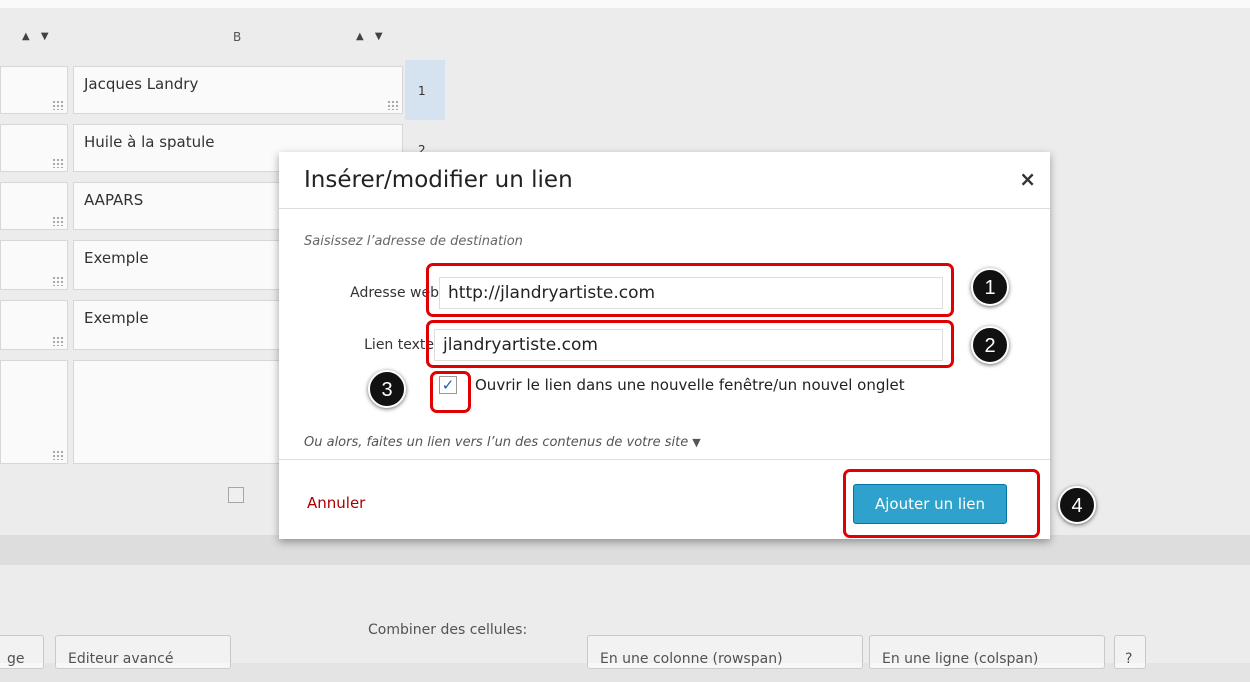  Describe the element at coordinates (399, 345) in the screenshot. I see `link-text-label: Lien texte` at that location.